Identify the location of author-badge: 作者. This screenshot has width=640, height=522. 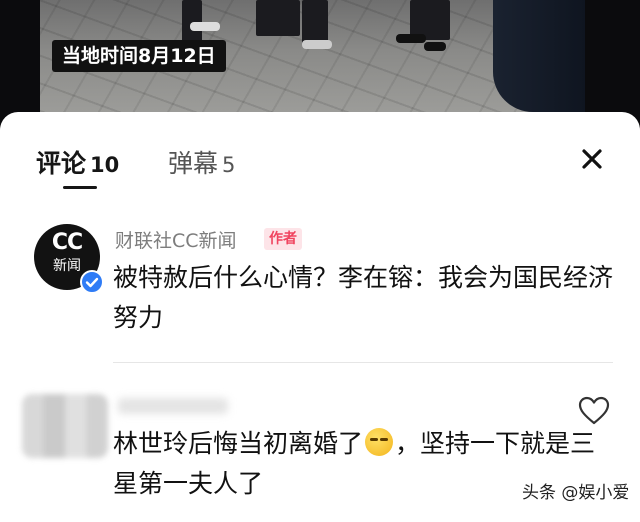
(283, 239).